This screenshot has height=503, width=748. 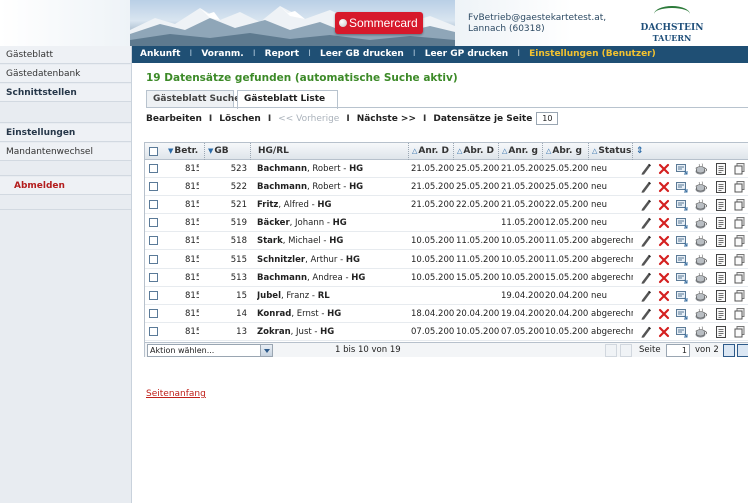 I want to click on page-top-link: Seitenanfang, so click(x=176, y=394).